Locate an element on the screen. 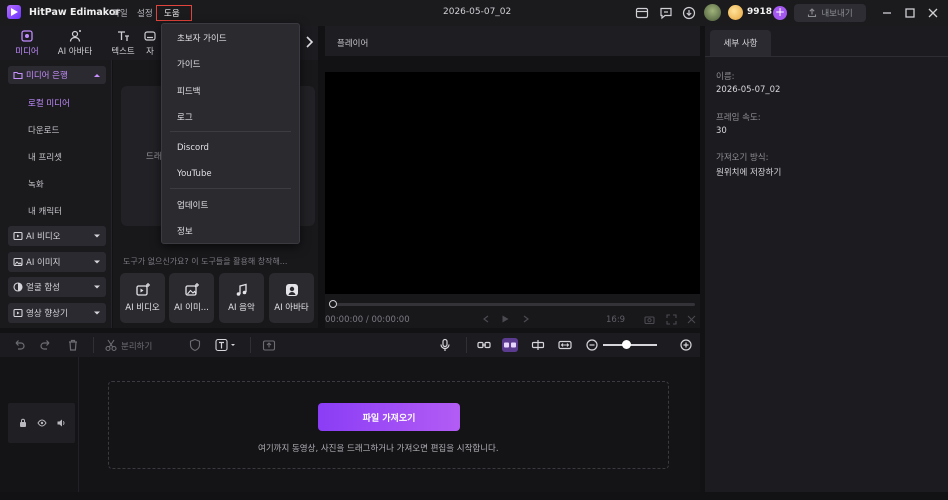 The height and width of the screenshot is (500, 948). fullscreen-icon is located at coordinates (671, 319).